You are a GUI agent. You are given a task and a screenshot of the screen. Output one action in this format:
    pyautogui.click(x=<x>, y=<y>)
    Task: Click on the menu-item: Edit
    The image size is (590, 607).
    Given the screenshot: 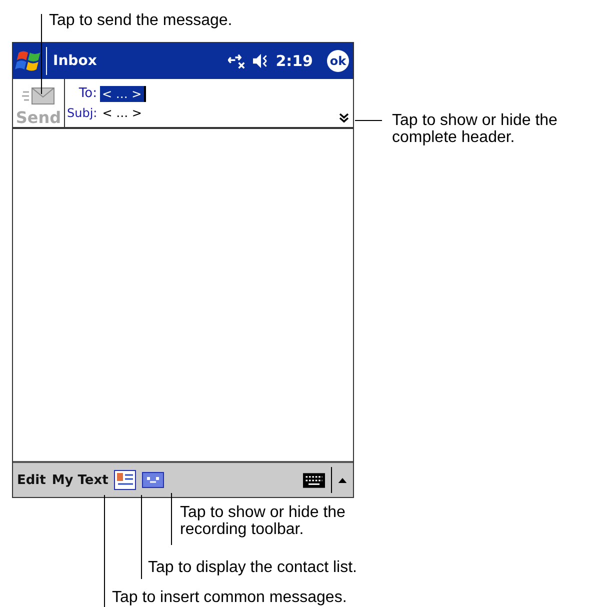 What is the action you would take?
    pyautogui.click(x=31, y=480)
    